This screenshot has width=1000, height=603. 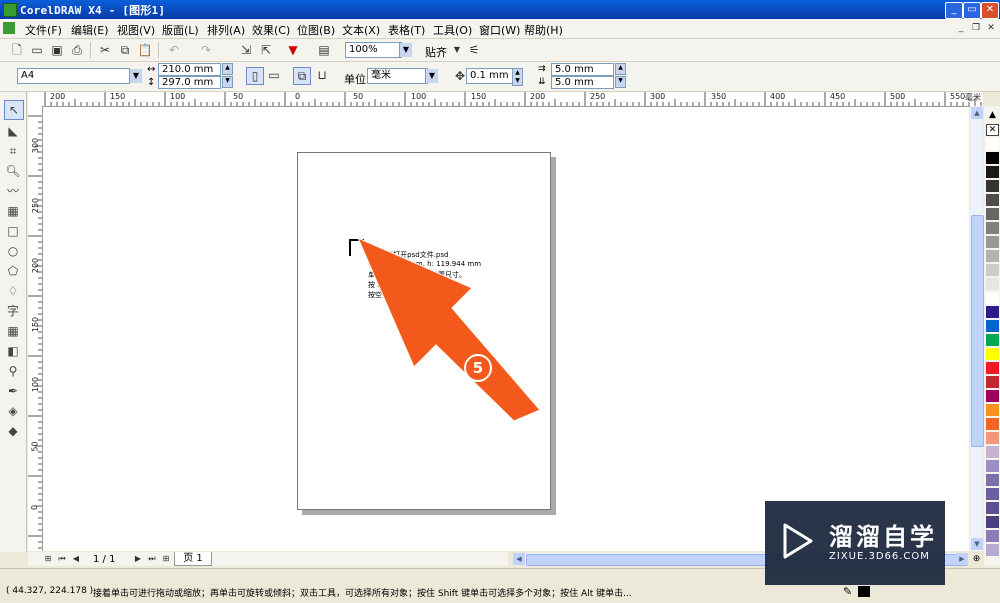 I want to click on page-size-arrow: ▼, so click(x=135, y=76).